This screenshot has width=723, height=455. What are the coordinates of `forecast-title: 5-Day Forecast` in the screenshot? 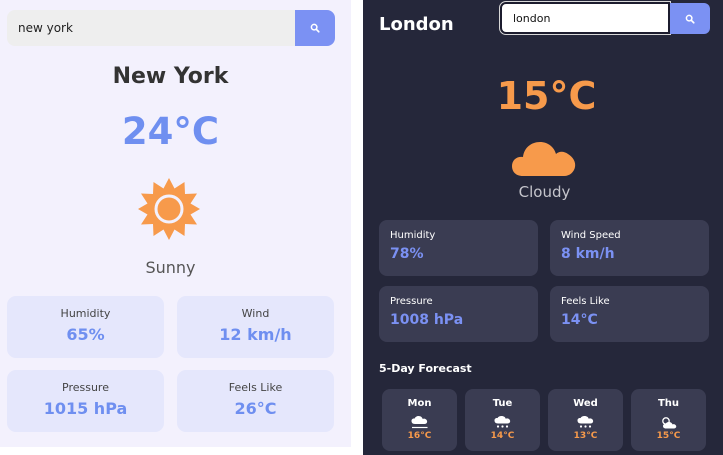 It's located at (425, 368).